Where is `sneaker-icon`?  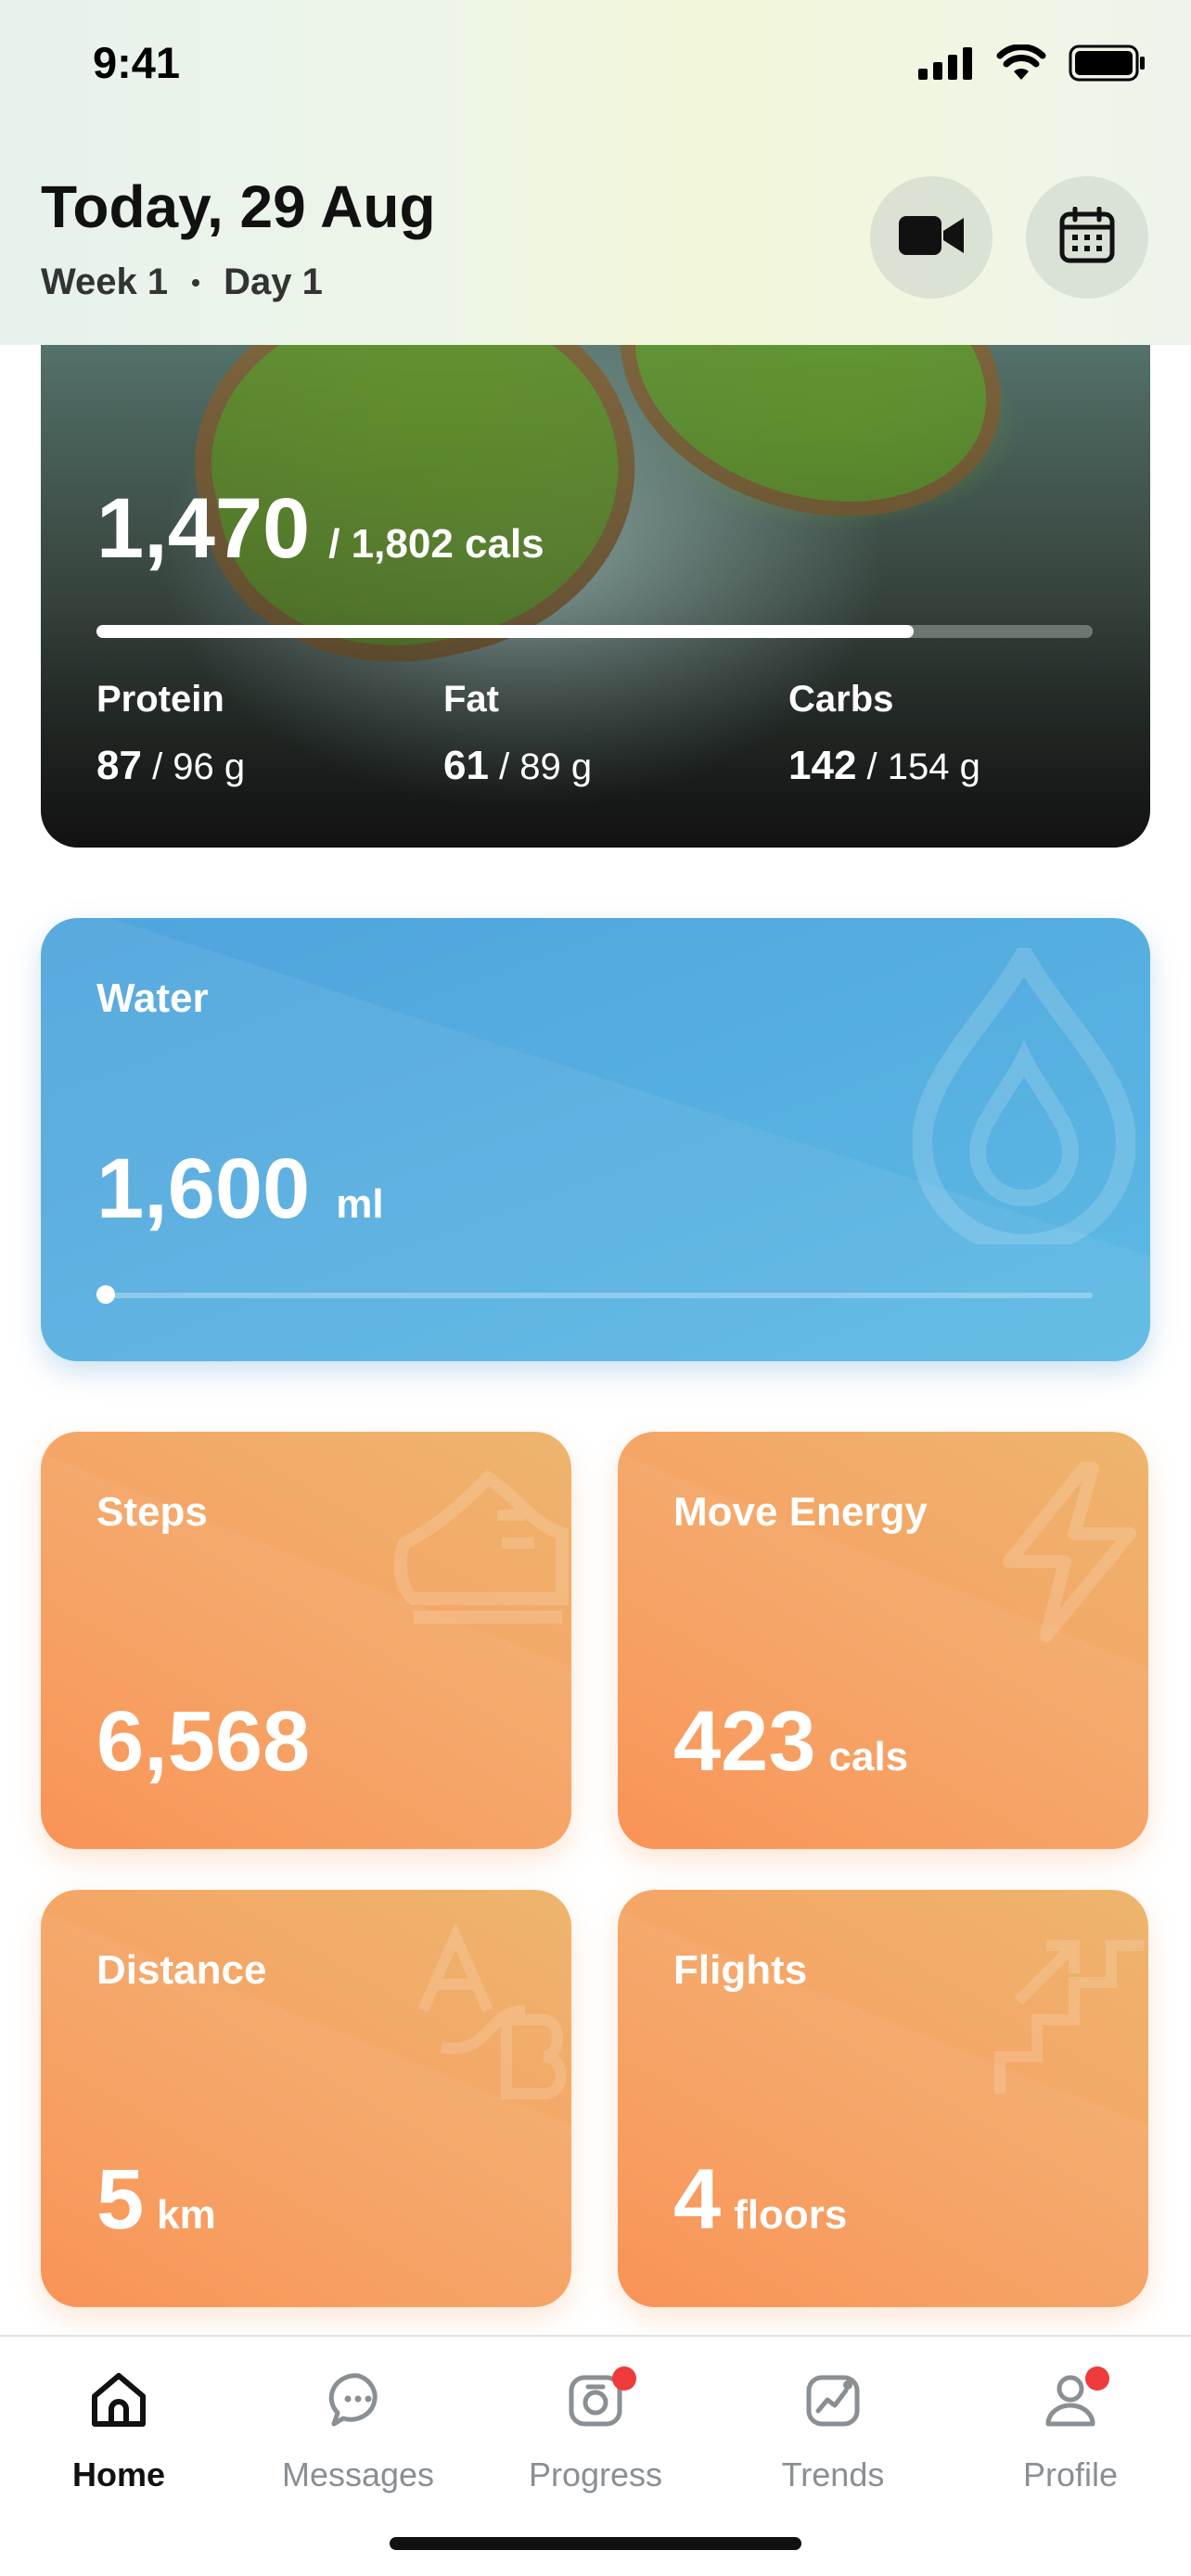 sneaker-icon is located at coordinates (478, 1555).